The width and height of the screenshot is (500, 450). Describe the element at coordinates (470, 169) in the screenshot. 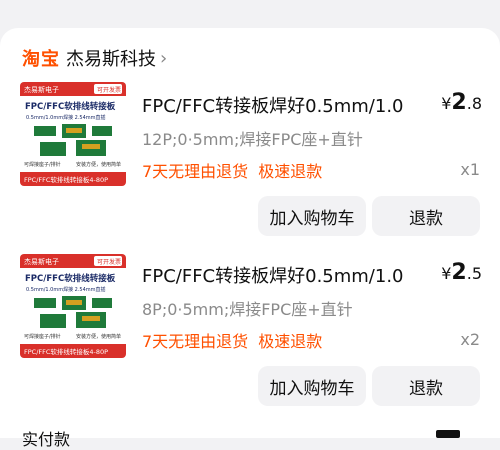

I see `quantity: x1` at that location.